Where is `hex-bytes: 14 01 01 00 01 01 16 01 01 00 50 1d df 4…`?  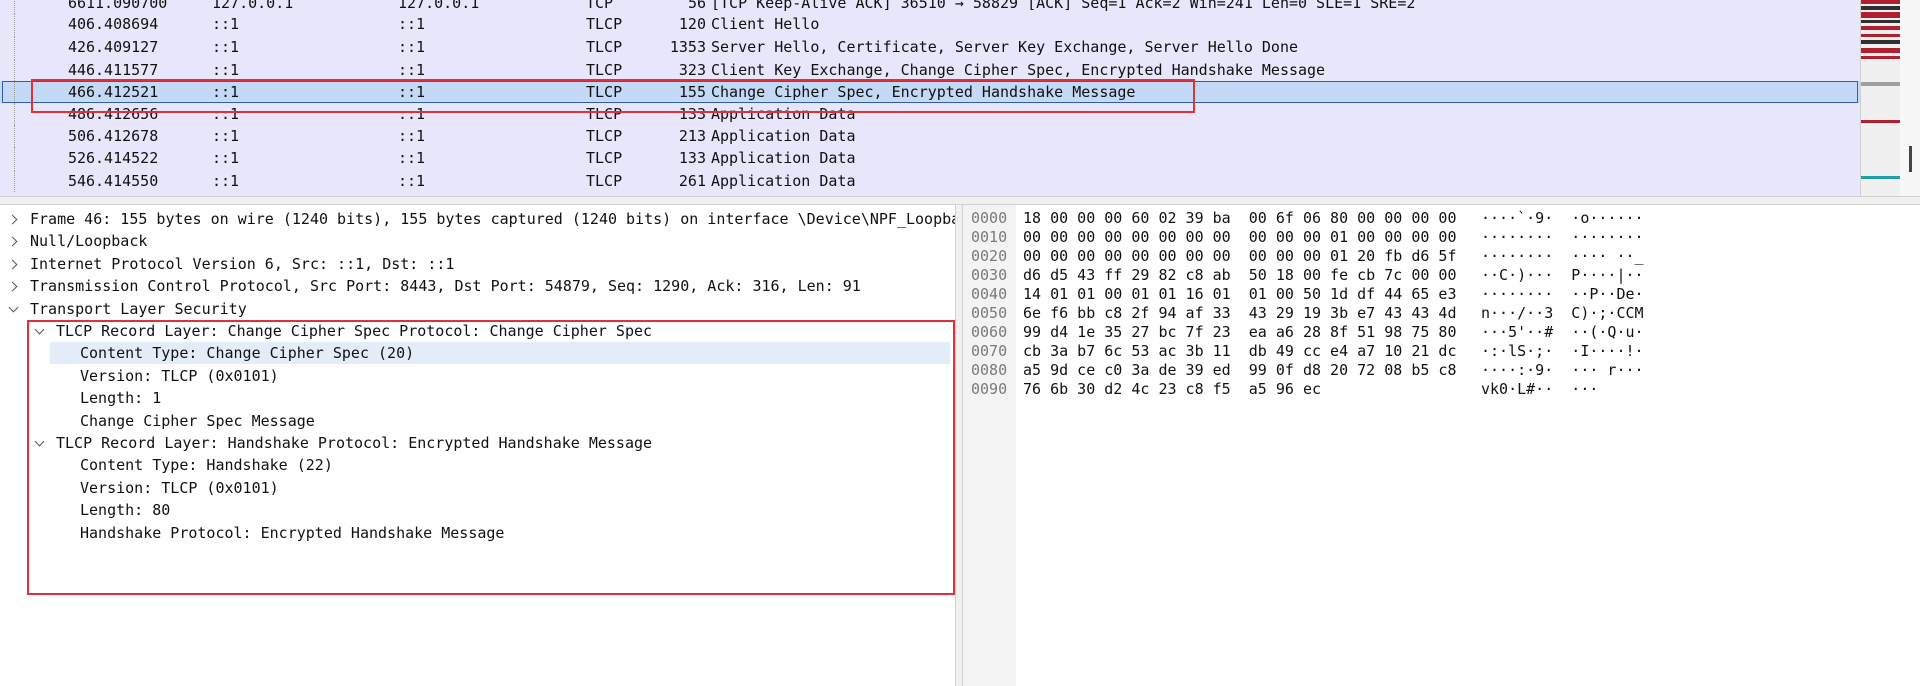
hex-bytes: 14 01 01 00 01 01 16 01 01 00 50 1d df 4… is located at coordinates (1239, 294).